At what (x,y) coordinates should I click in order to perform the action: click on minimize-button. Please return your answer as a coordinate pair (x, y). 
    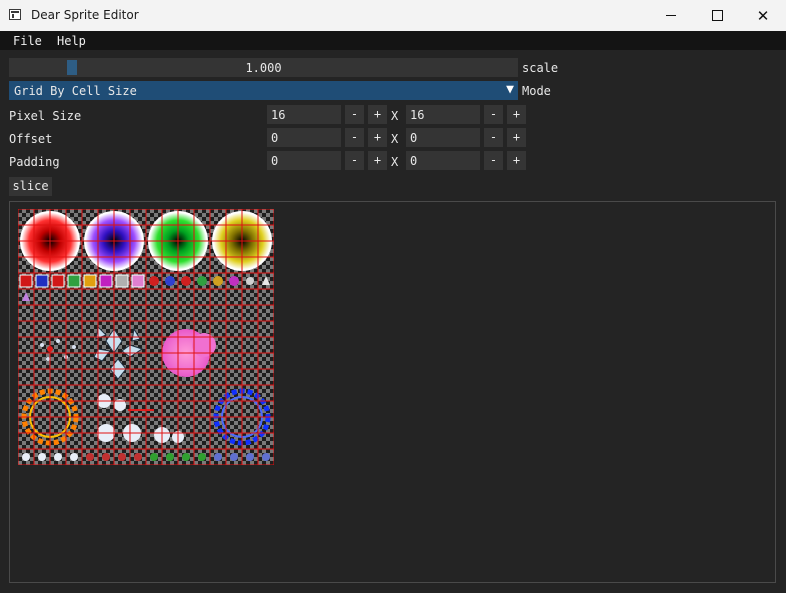
    Looking at the image, I should click on (671, 15).